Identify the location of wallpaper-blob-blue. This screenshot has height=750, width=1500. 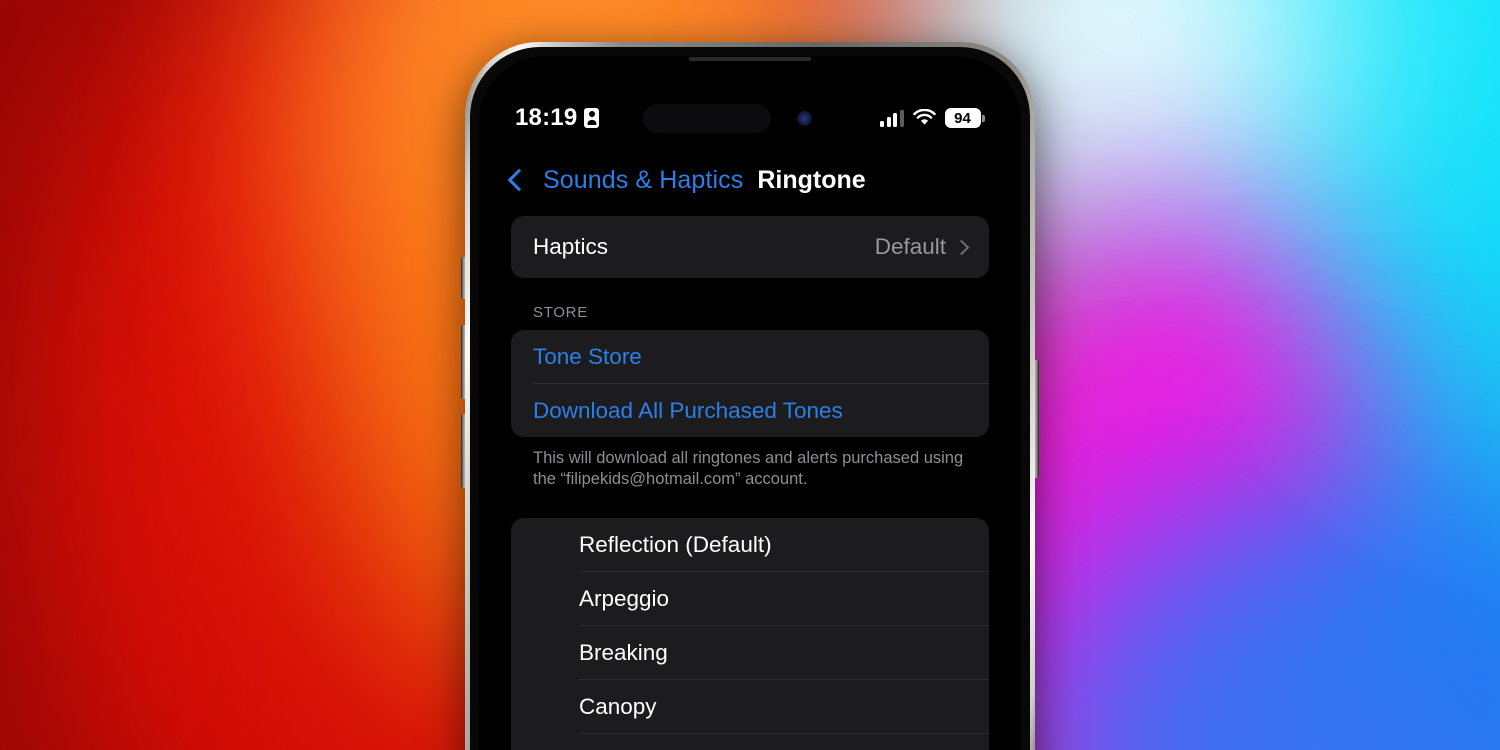
(1350, 610).